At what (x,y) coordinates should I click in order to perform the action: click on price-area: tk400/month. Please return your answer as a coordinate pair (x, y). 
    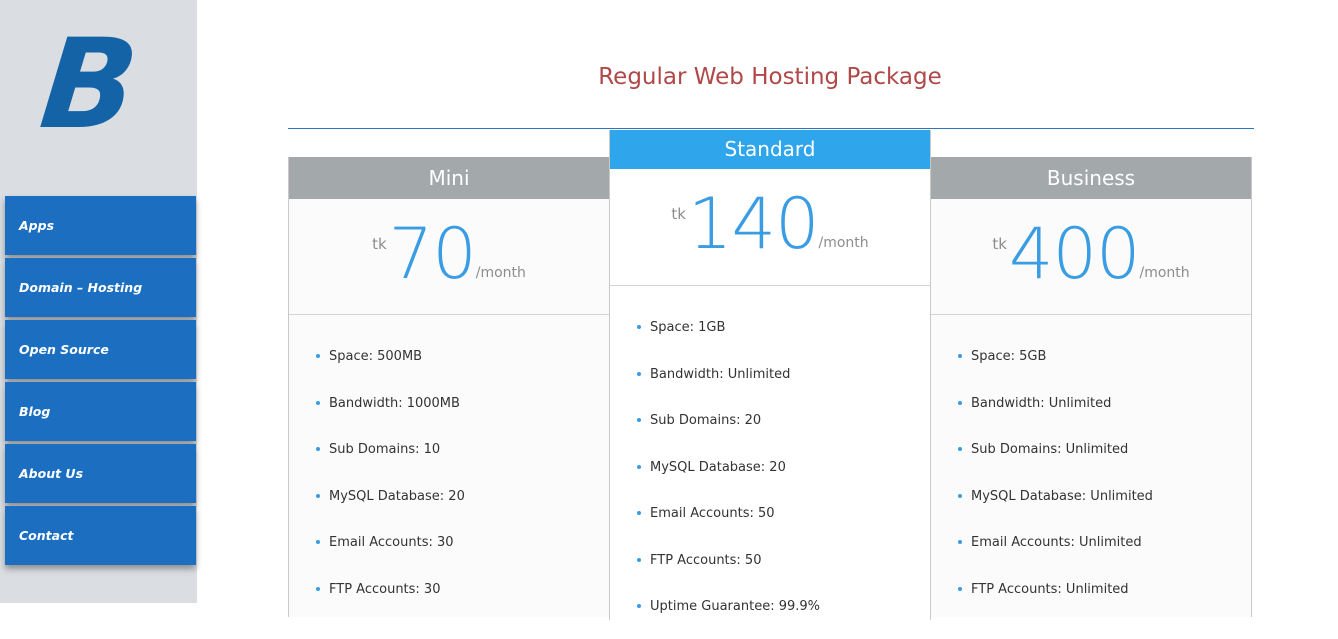
    Looking at the image, I should click on (1091, 257).